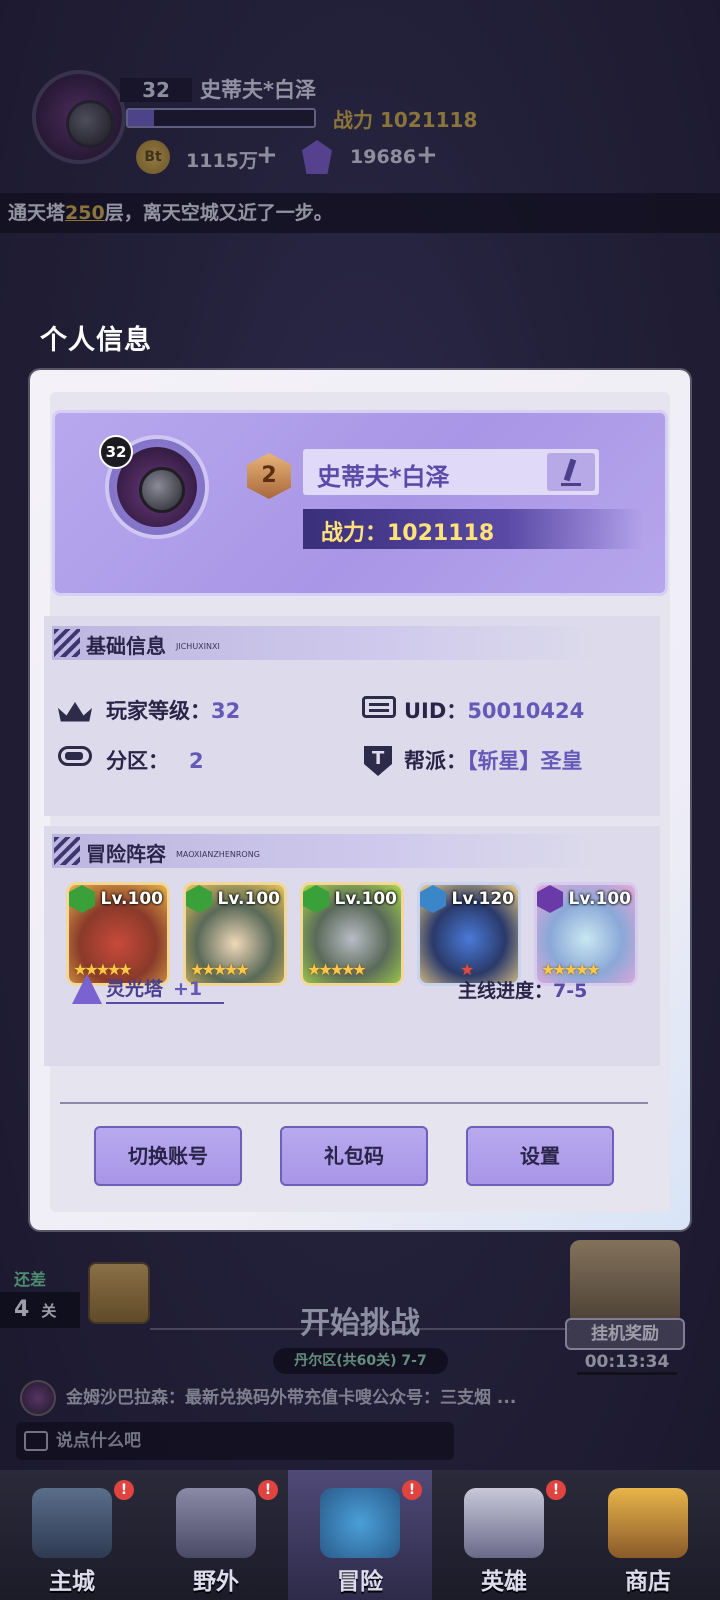 This screenshot has height=1600, width=720. What do you see at coordinates (648, 1582) in the screenshot?
I see `nav-label: 商店` at bounding box center [648, 1582].